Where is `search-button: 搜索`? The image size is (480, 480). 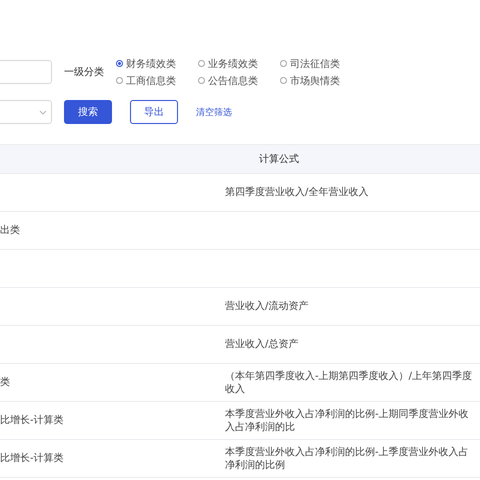
search-button: 搜索 is located at coordinates (88, 112).